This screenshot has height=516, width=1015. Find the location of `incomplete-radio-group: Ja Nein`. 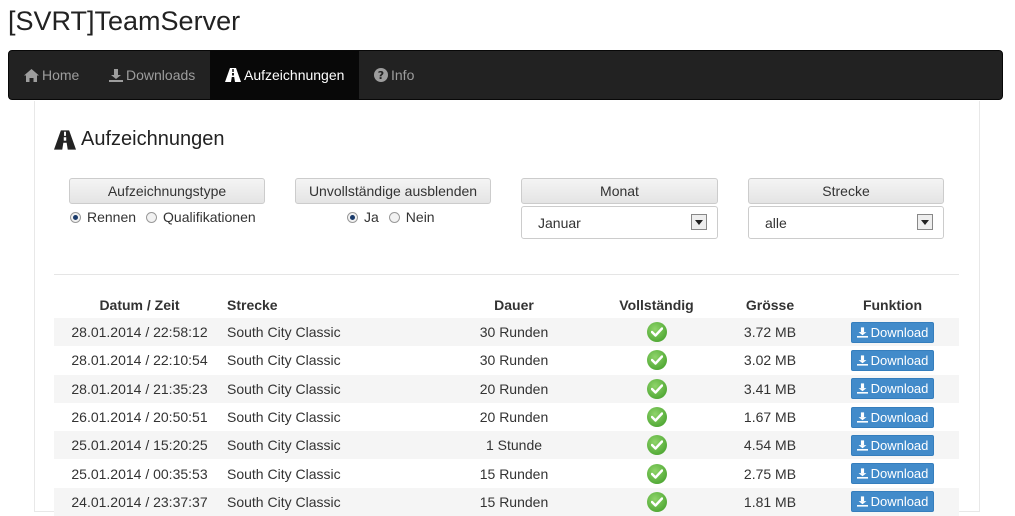

incomplete-radio-group: Ja Nein is located at coordinates (396, 217).